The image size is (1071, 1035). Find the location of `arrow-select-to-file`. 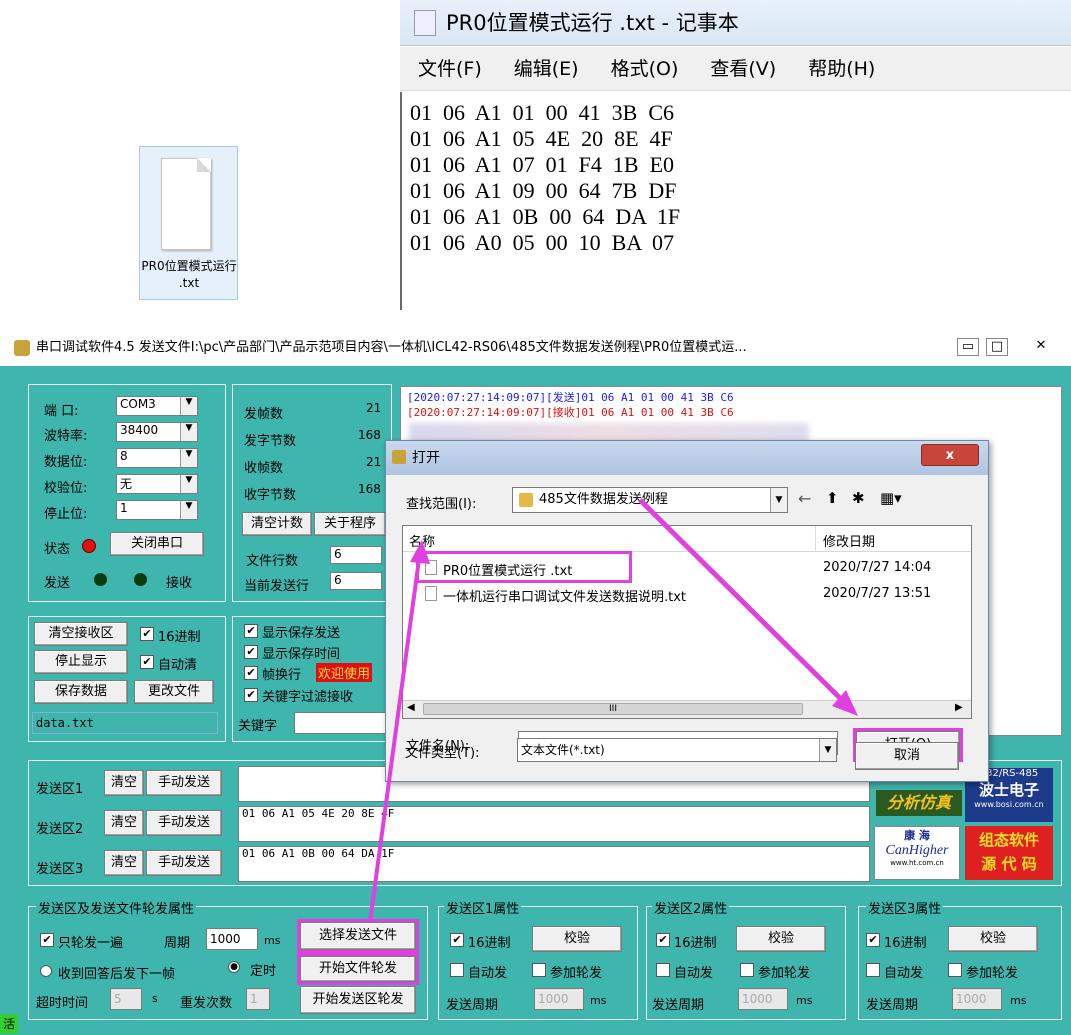

arrow-select-to-file is located at coordinates (399, 731).